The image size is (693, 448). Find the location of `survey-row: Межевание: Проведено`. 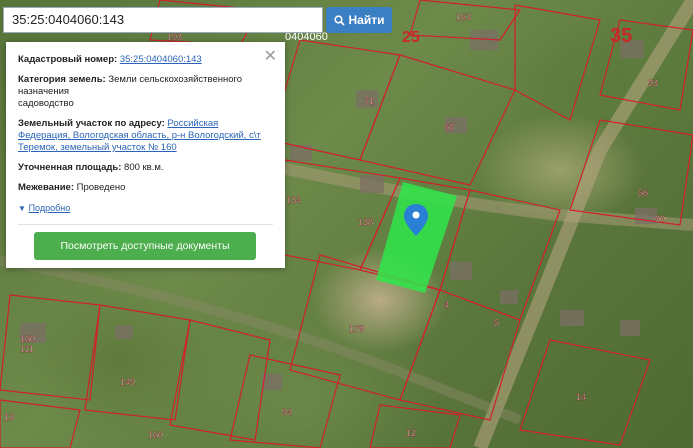

survey-row: Межевание: Проведено is located at coordinates (72, 187).